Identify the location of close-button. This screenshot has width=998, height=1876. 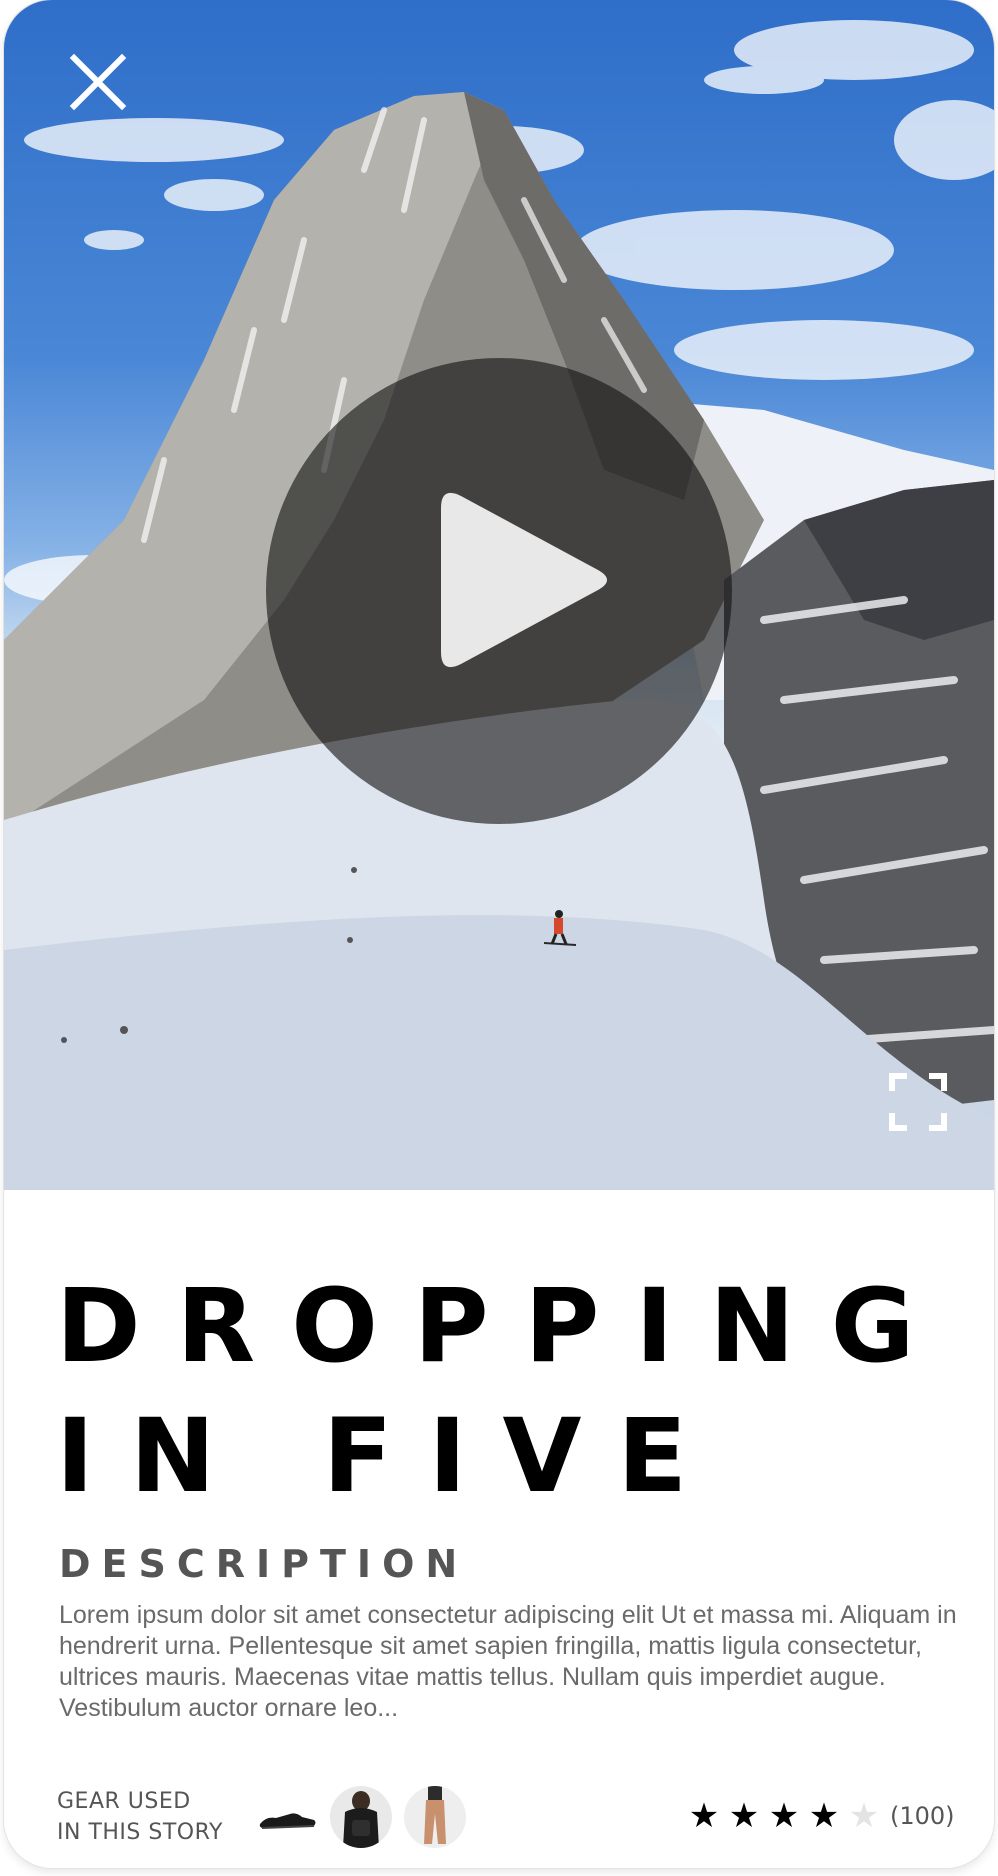
(98, 82).